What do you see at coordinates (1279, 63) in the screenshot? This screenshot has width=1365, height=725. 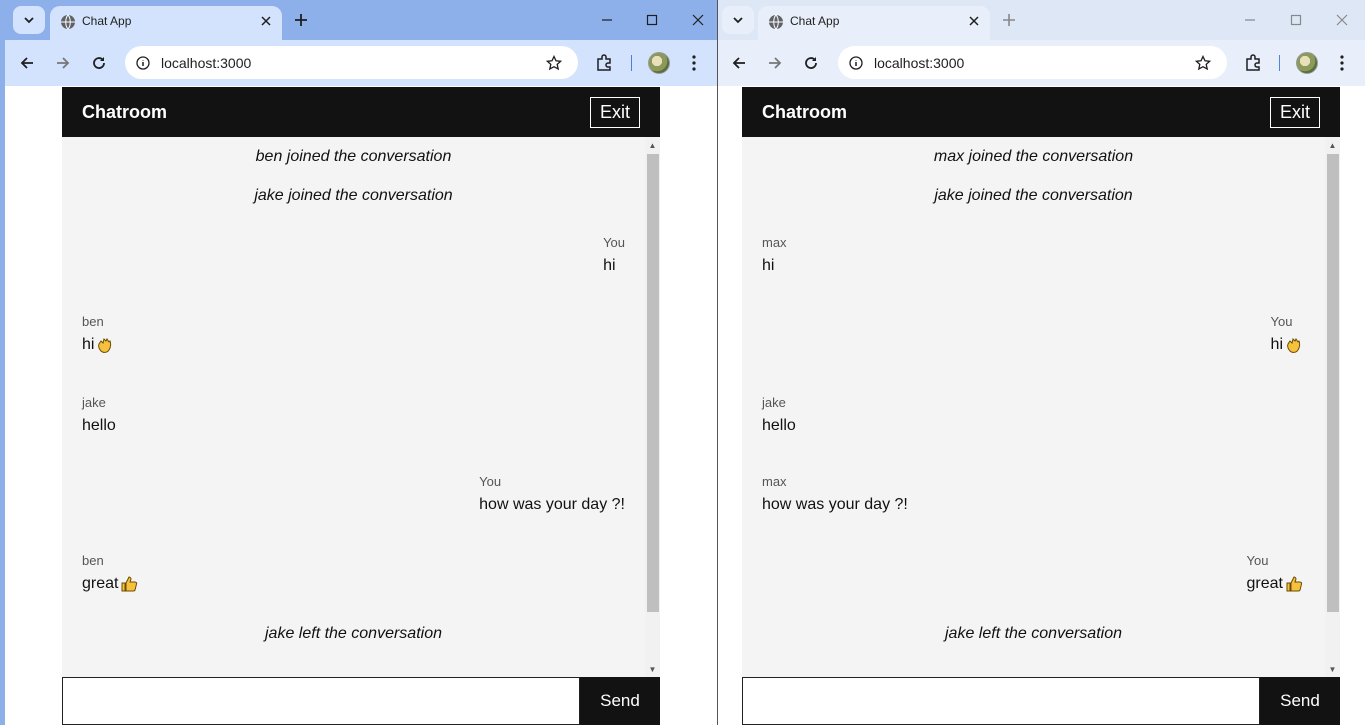 I see `toolbar-separator` at bounding box center [1279, 63].